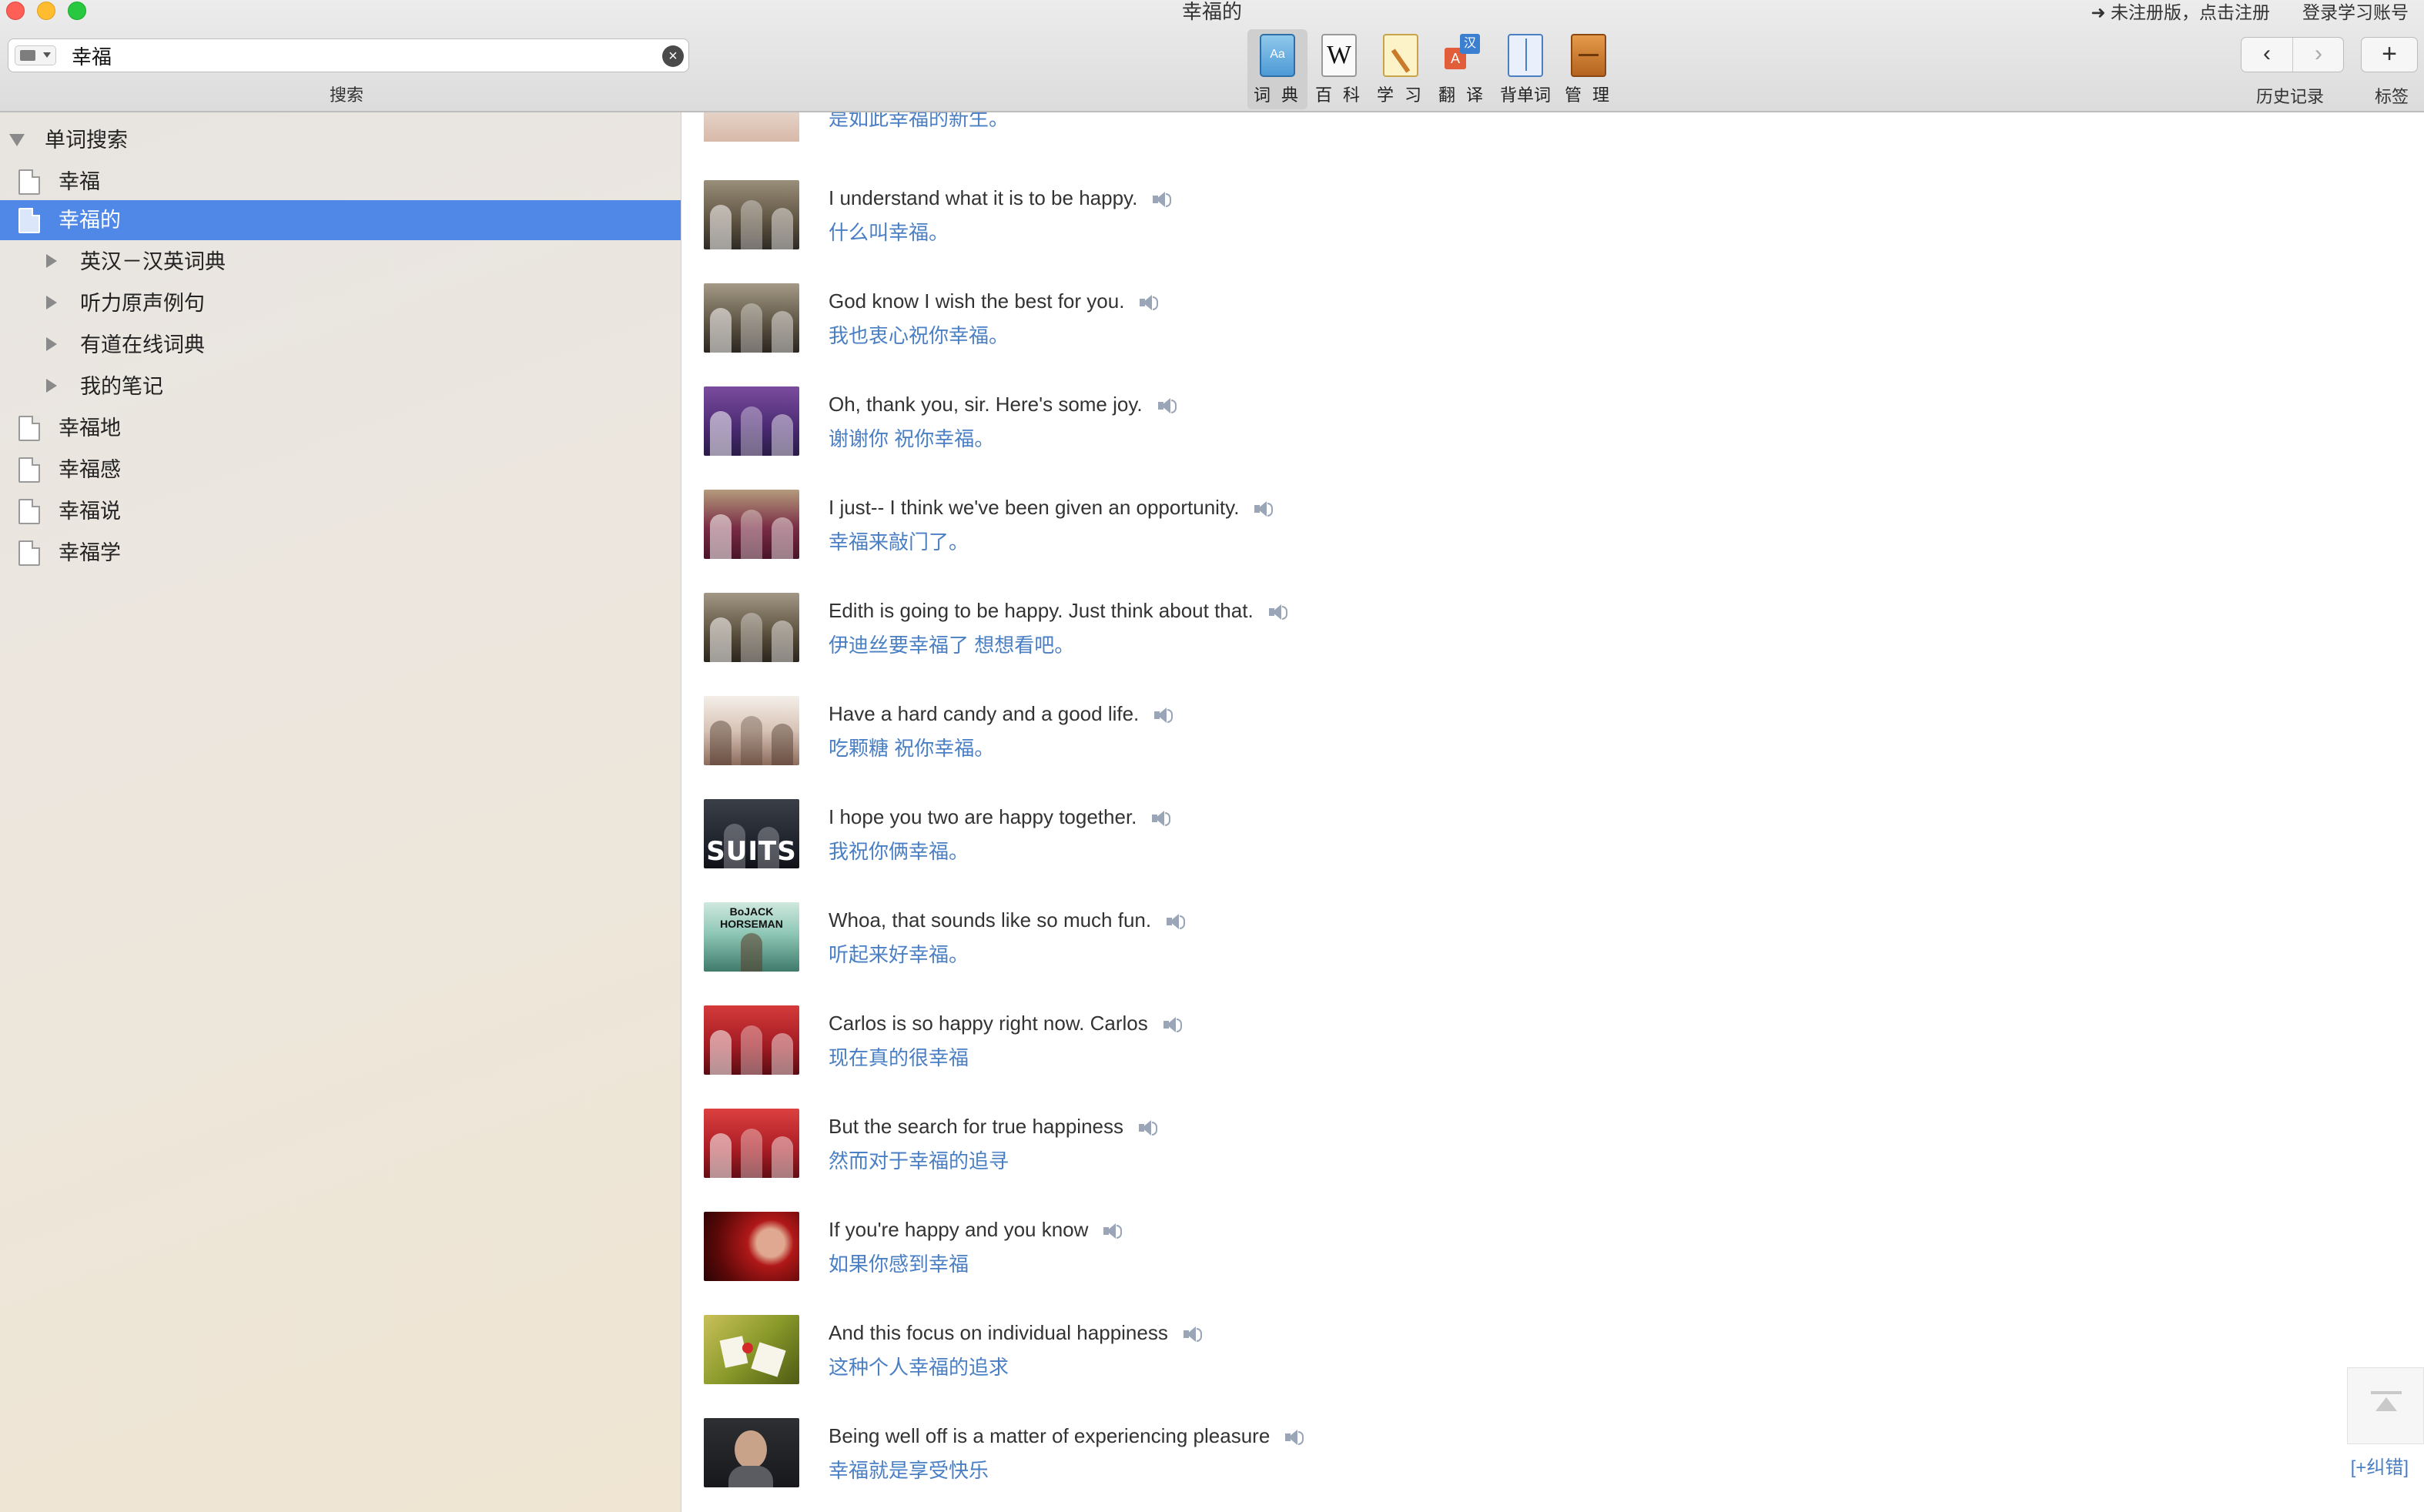 This screenshot has height=1512, width=2424. Describe the element at coordinates (1400, 55) in the screenshot. I see `study-icon` at that location.